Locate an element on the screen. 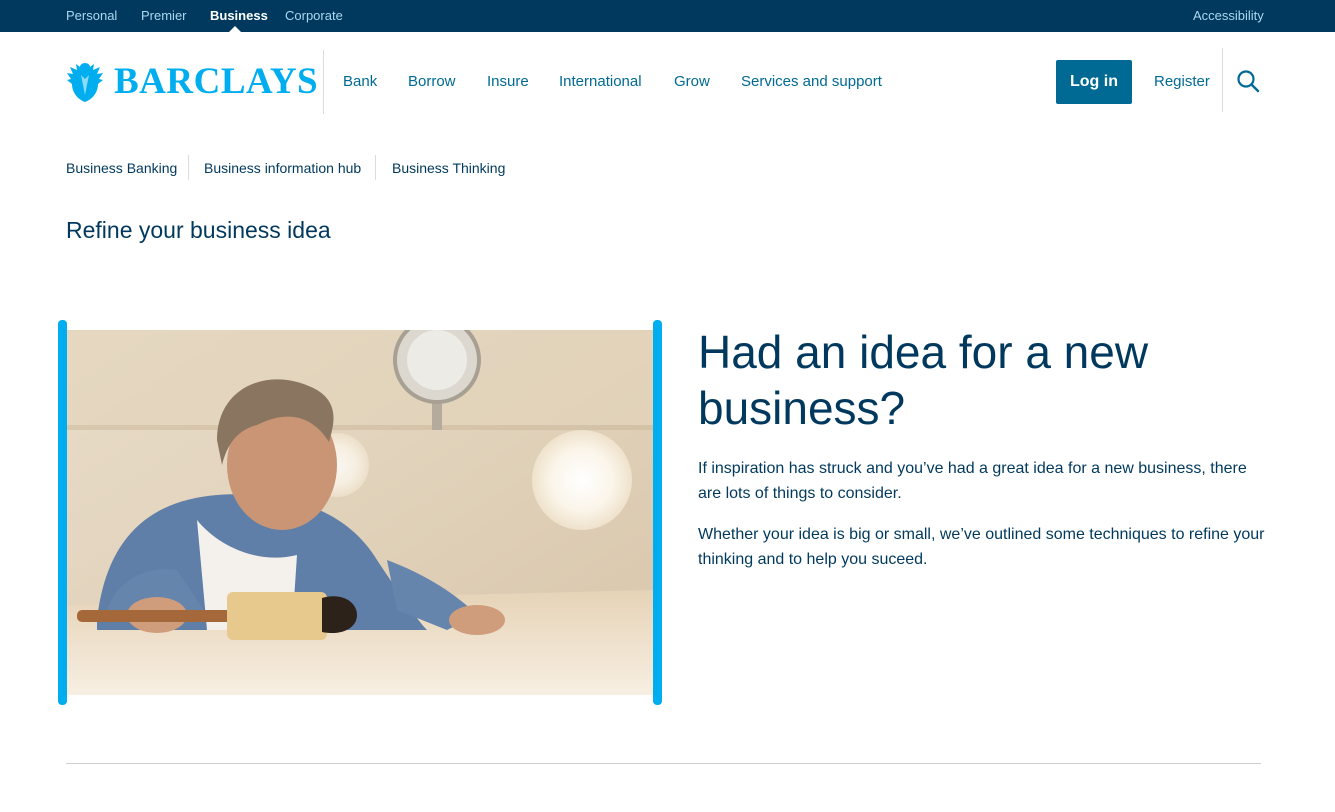 This screenshot has width=1335, height=812. nav-borrow: Borrow is located at coordinates (432, 82).